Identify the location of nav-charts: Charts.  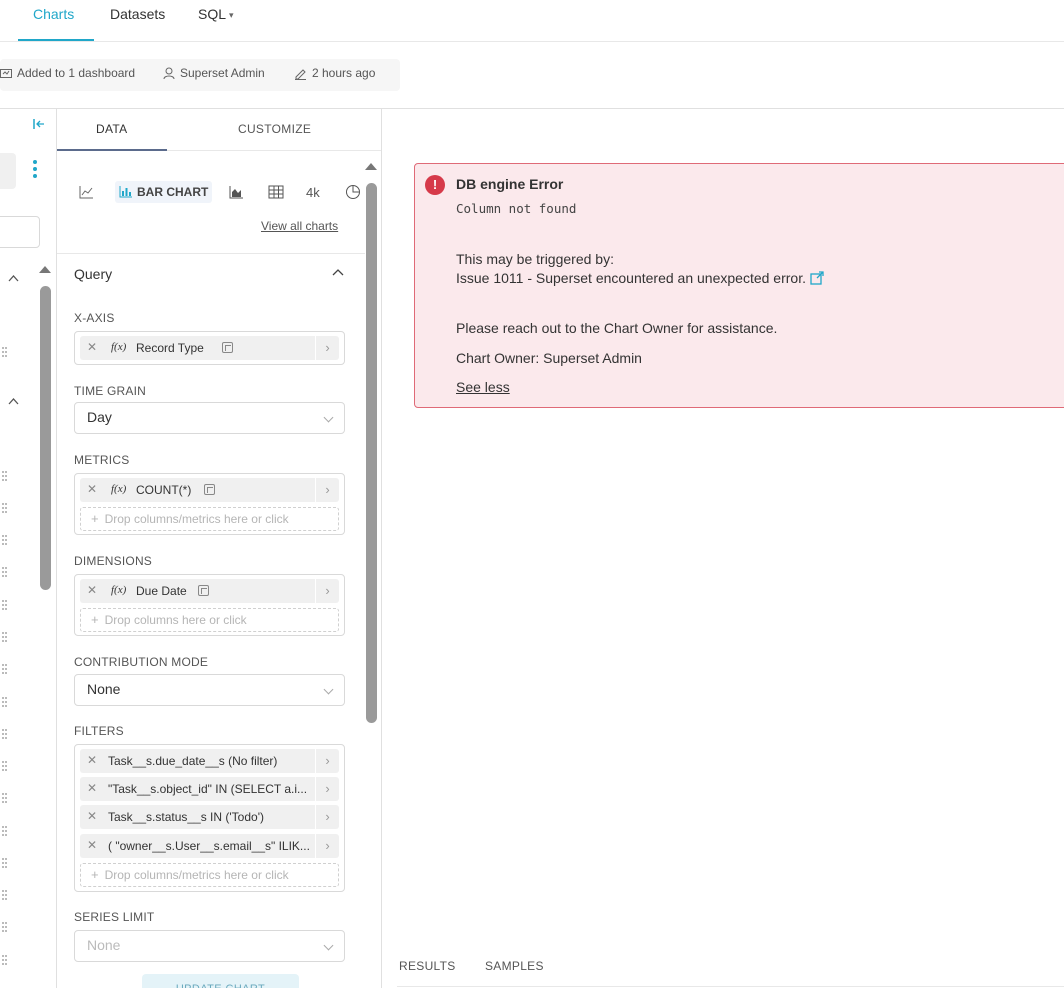
(53, 14).